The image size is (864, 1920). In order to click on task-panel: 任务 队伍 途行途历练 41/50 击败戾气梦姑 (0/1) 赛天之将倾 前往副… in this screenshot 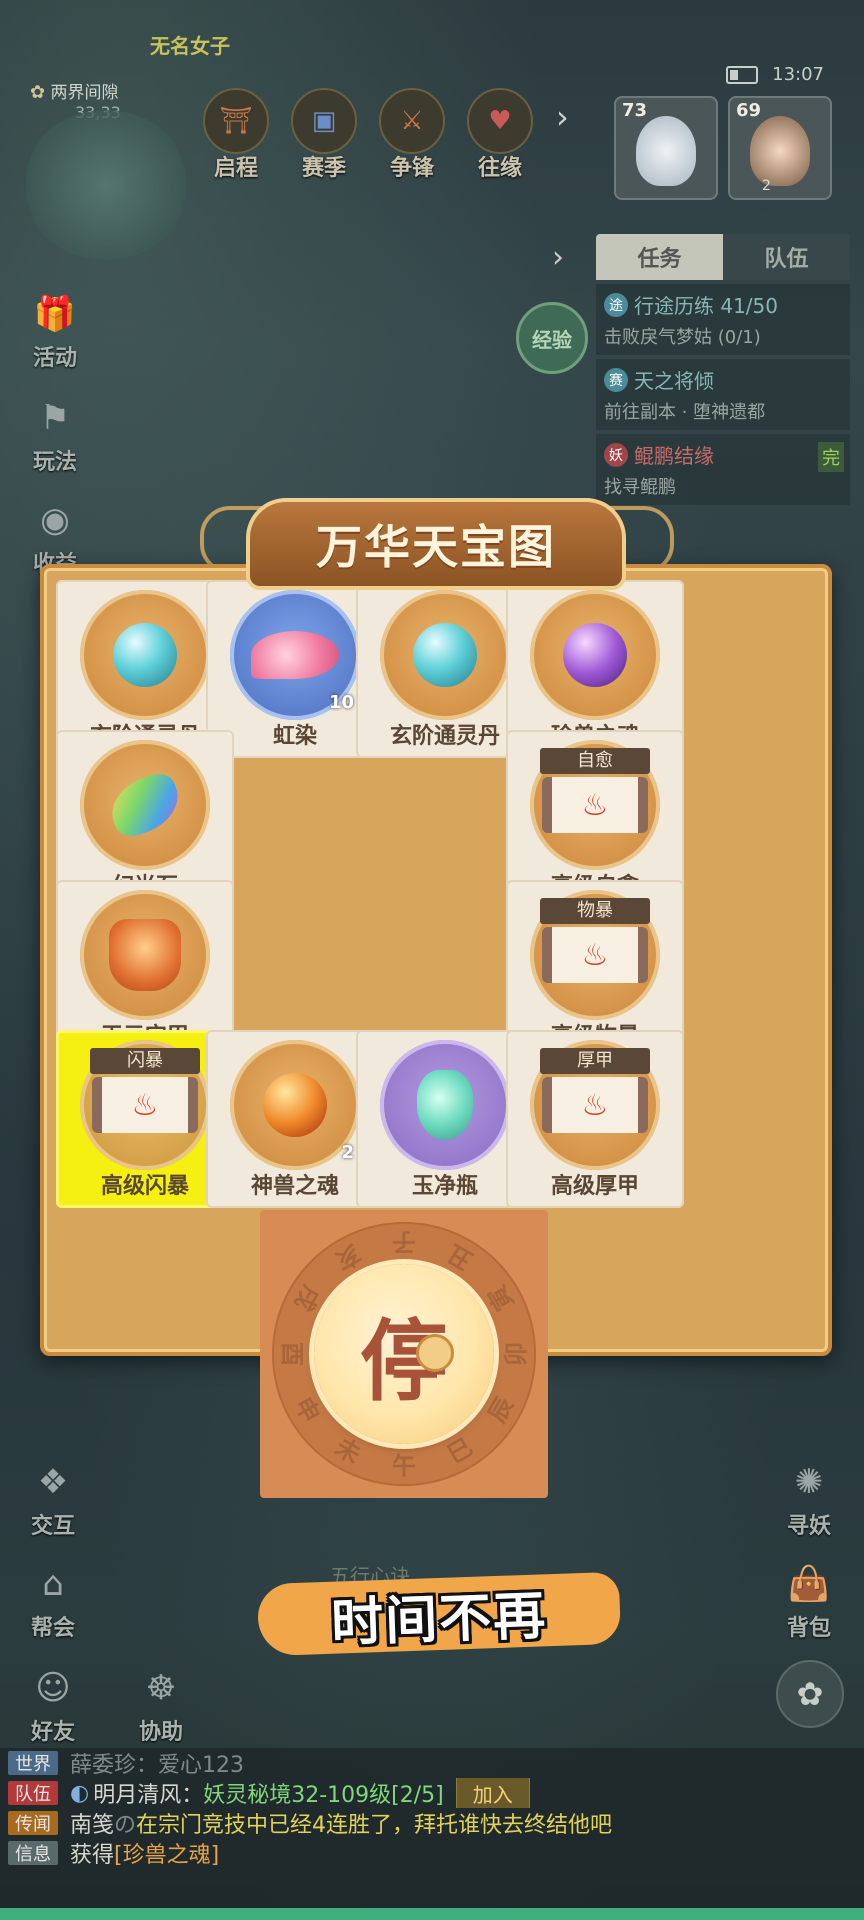, I will do `click(723, 369)`.